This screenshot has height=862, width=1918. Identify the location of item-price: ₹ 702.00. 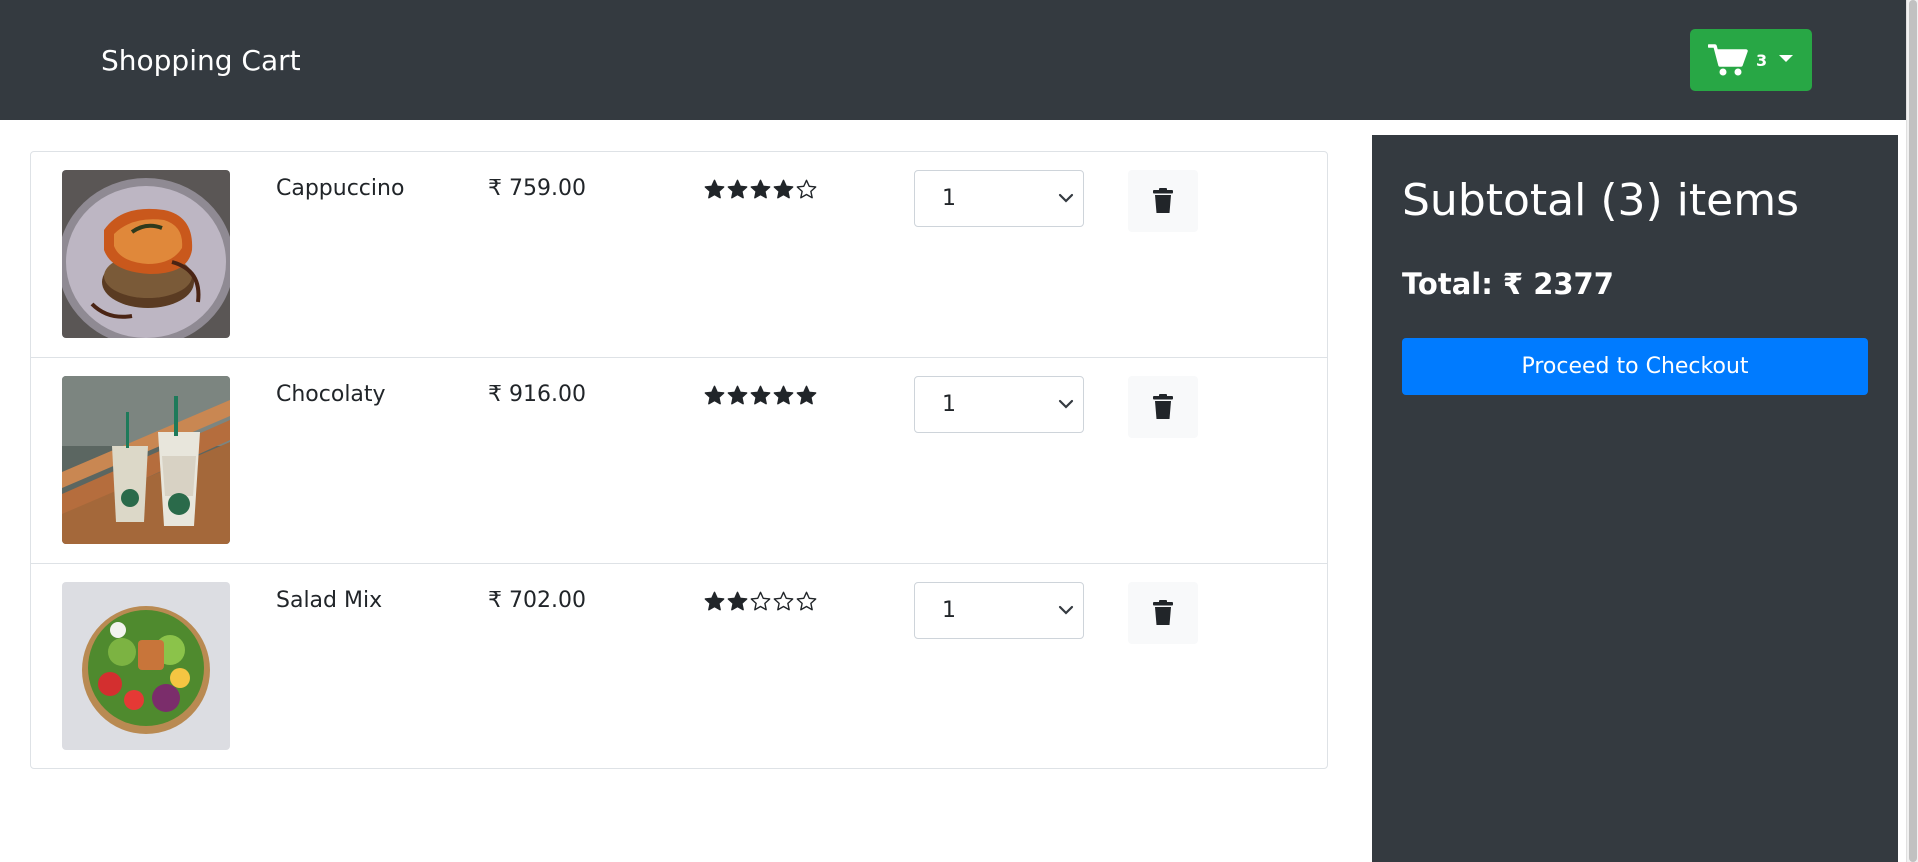
(537, 600).